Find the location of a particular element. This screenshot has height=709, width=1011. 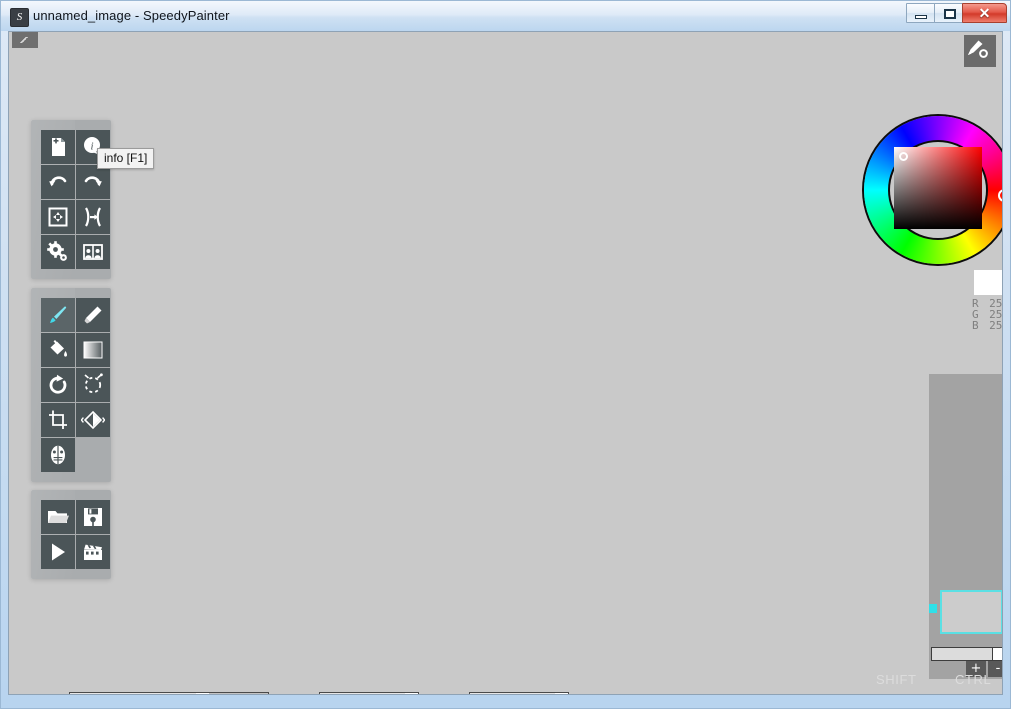

tools-palette is located at coordinates (71, 385).